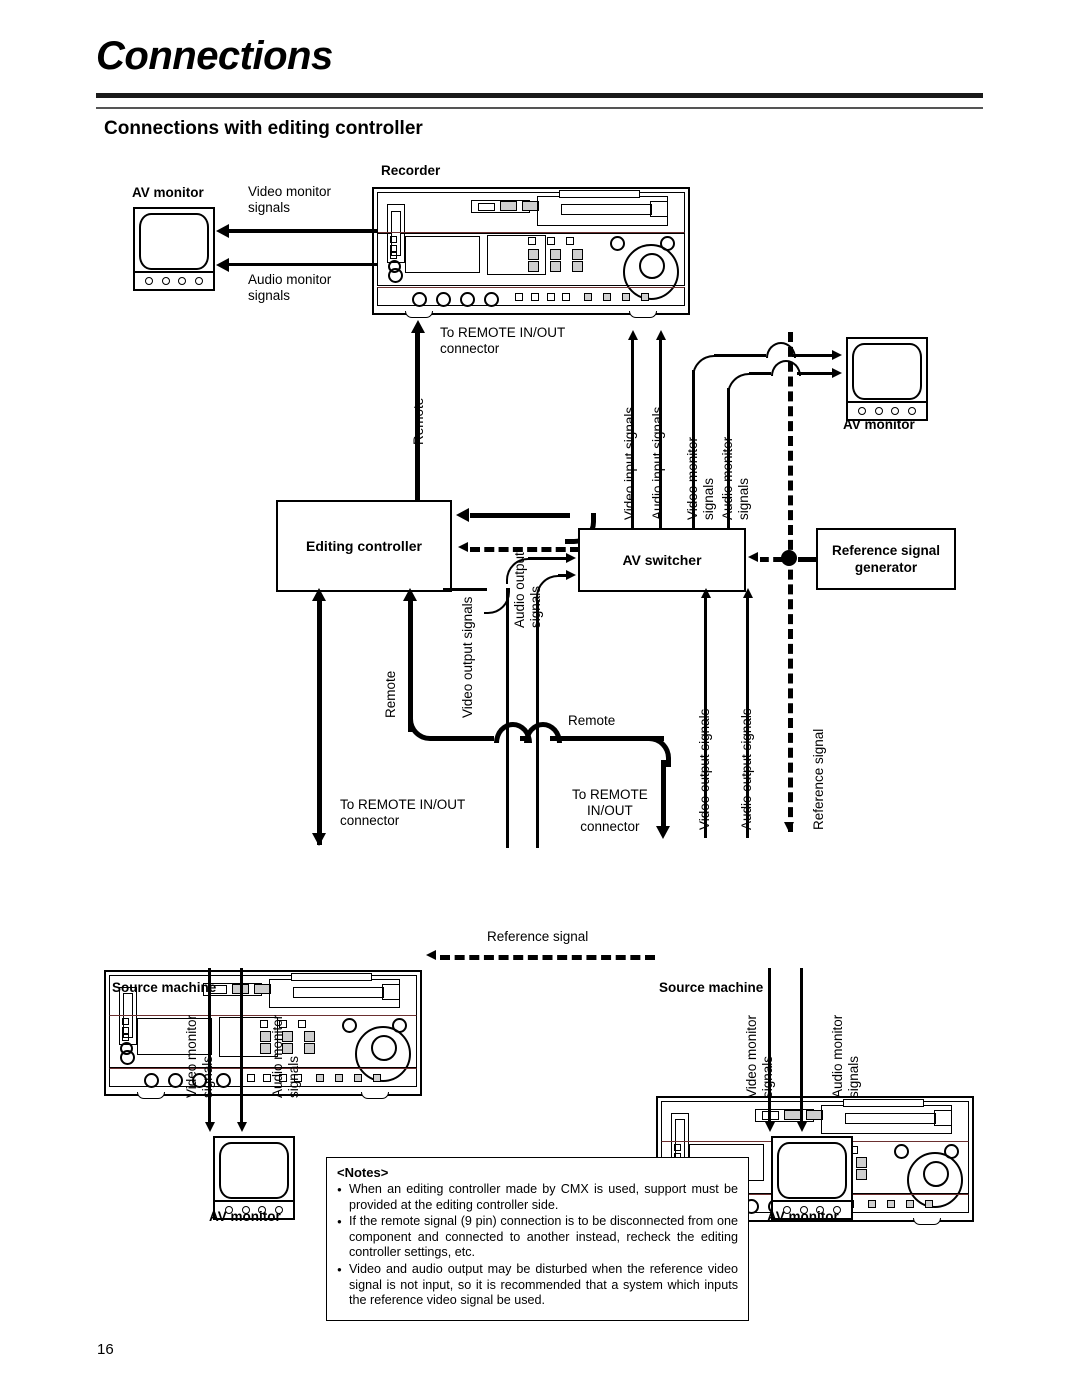  What do you see at coordinates (538, 936) in the screenshot?
I see `reference-signal-horizontal-label: Reference signal` at bounding box center [538, 936].